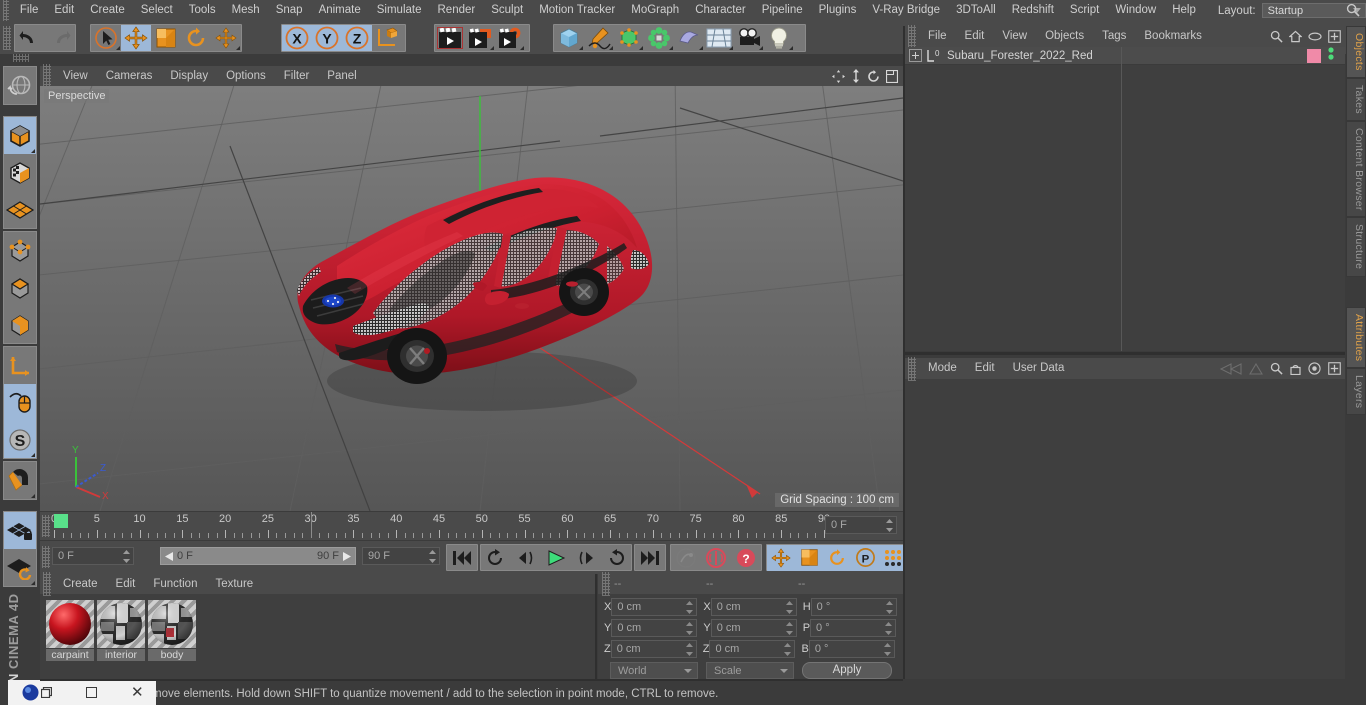 This screenshot has height=705, width=1366. Describe the element at coordinates (746, 558) in the screenshot. I see `keyframe-selection-button: ?` at that location.